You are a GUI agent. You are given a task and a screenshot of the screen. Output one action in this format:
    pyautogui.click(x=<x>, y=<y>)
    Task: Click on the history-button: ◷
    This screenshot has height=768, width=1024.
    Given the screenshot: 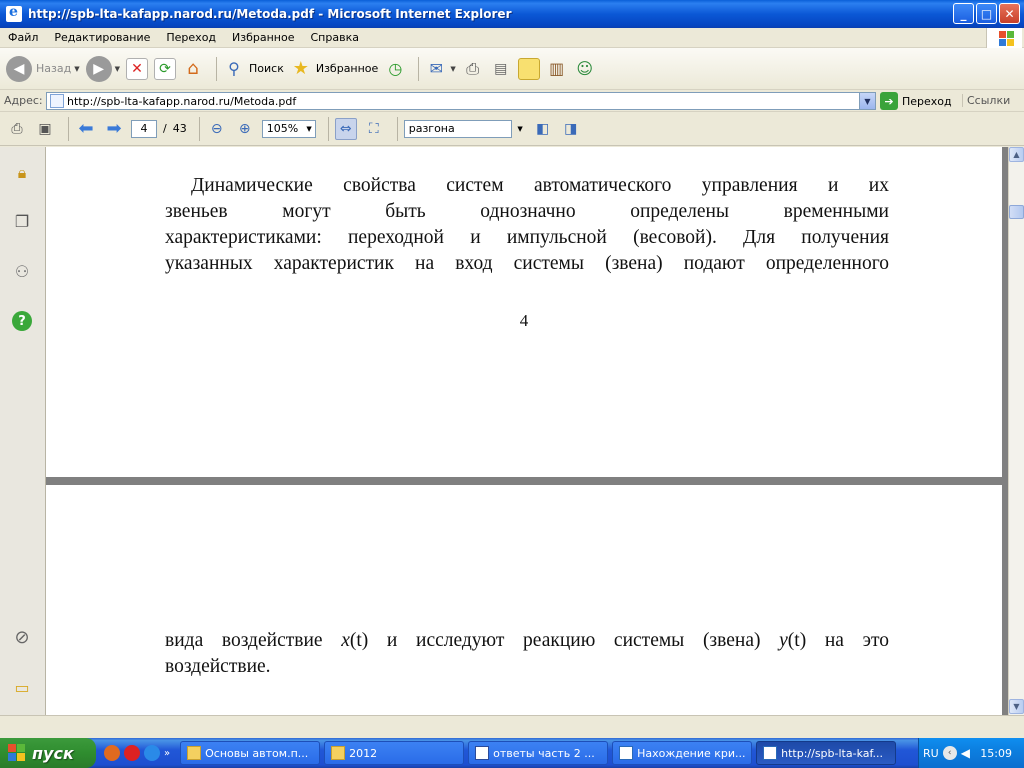 What is the action you would take?
    pyautogui.click(x=395, y=69)
    